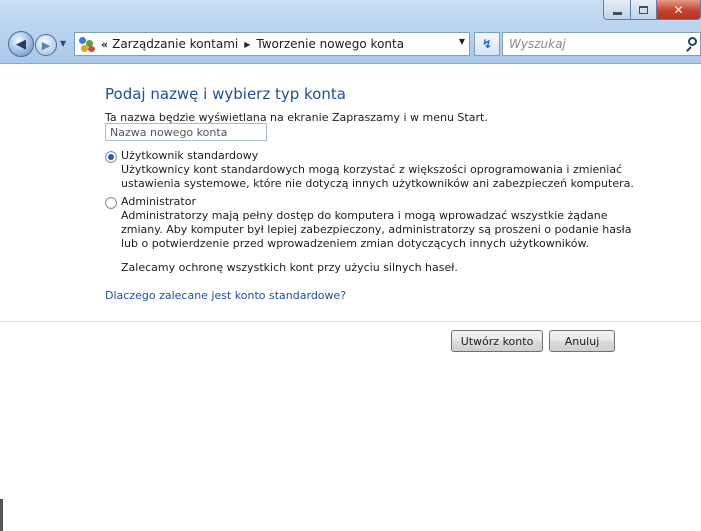  I want to click on search-input, so click(591, 44).